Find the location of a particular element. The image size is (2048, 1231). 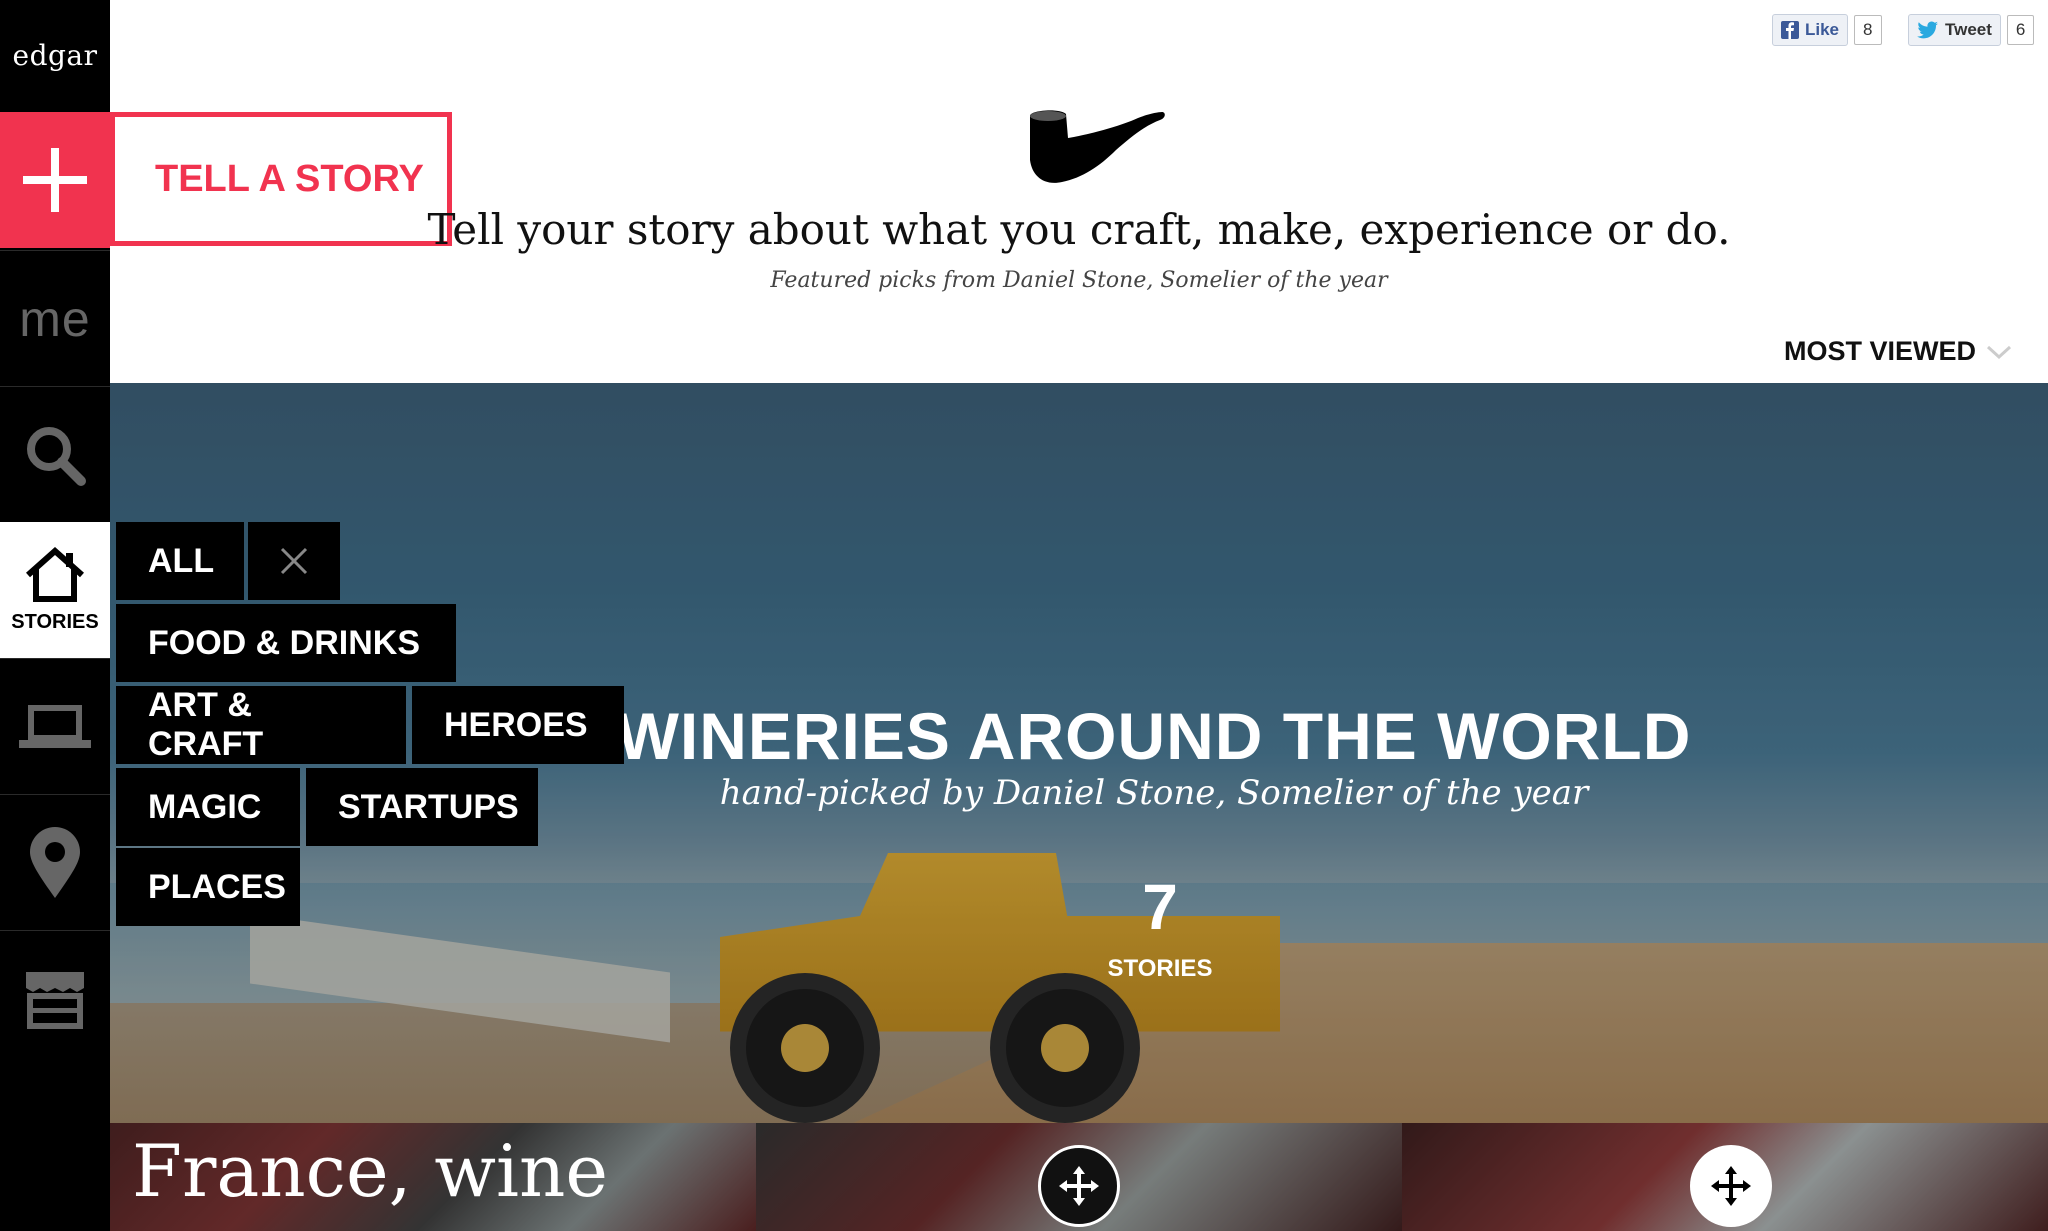

category-heroes: HEROES is located at coordinates (518, 725).